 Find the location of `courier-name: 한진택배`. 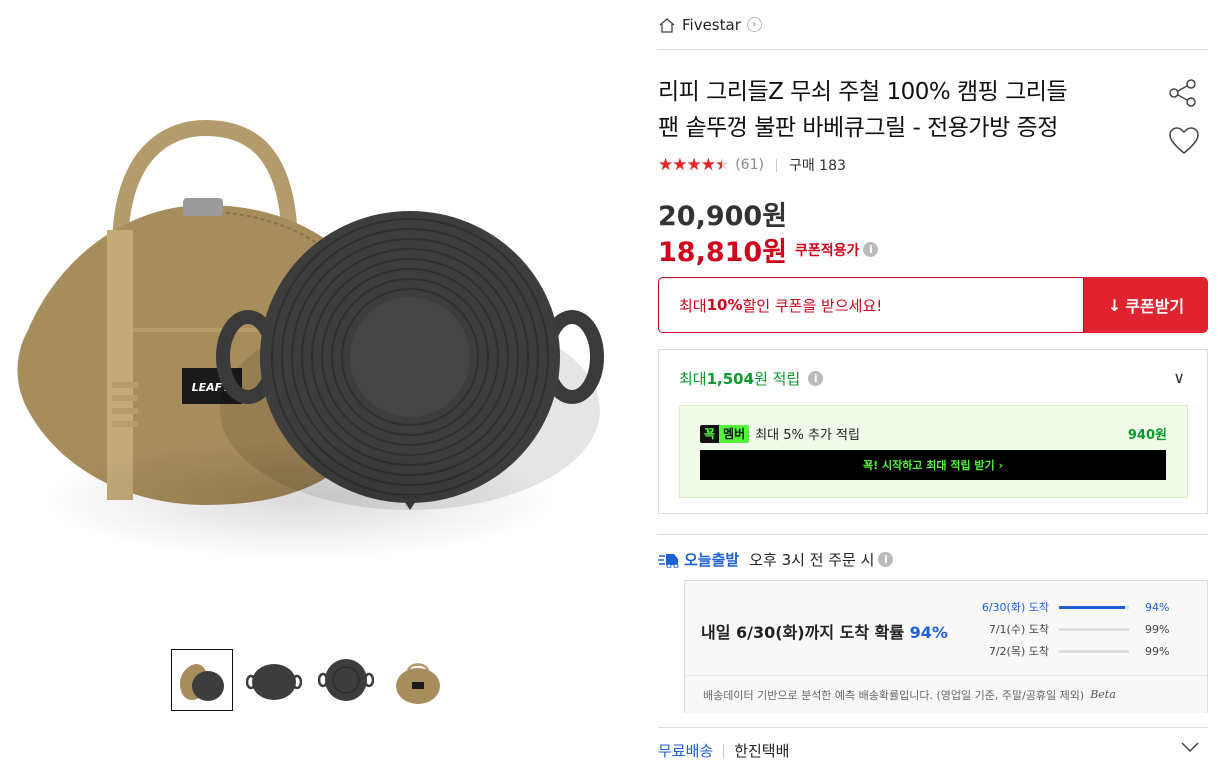

courier-name: 한진택배 is located at coordinates (762, 751).